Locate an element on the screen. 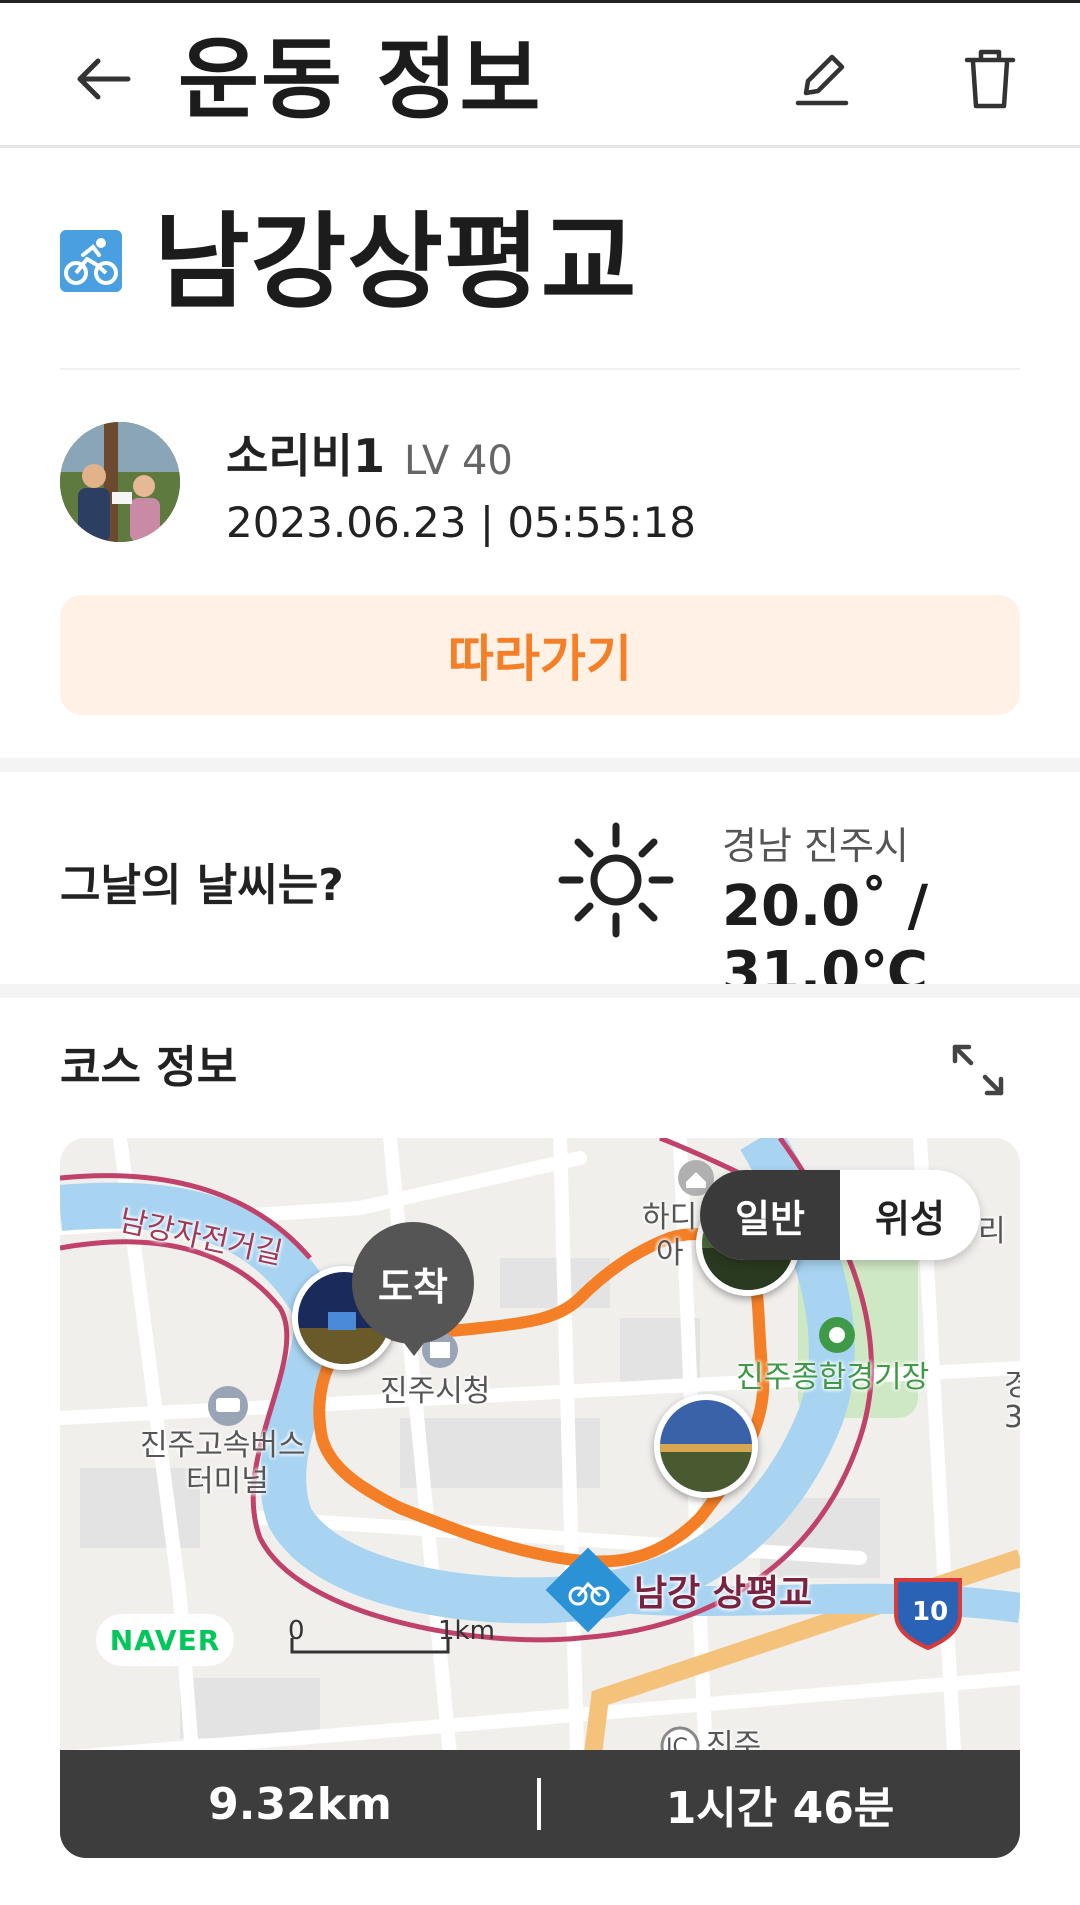  edit-button is located at coordinates (822, 79).